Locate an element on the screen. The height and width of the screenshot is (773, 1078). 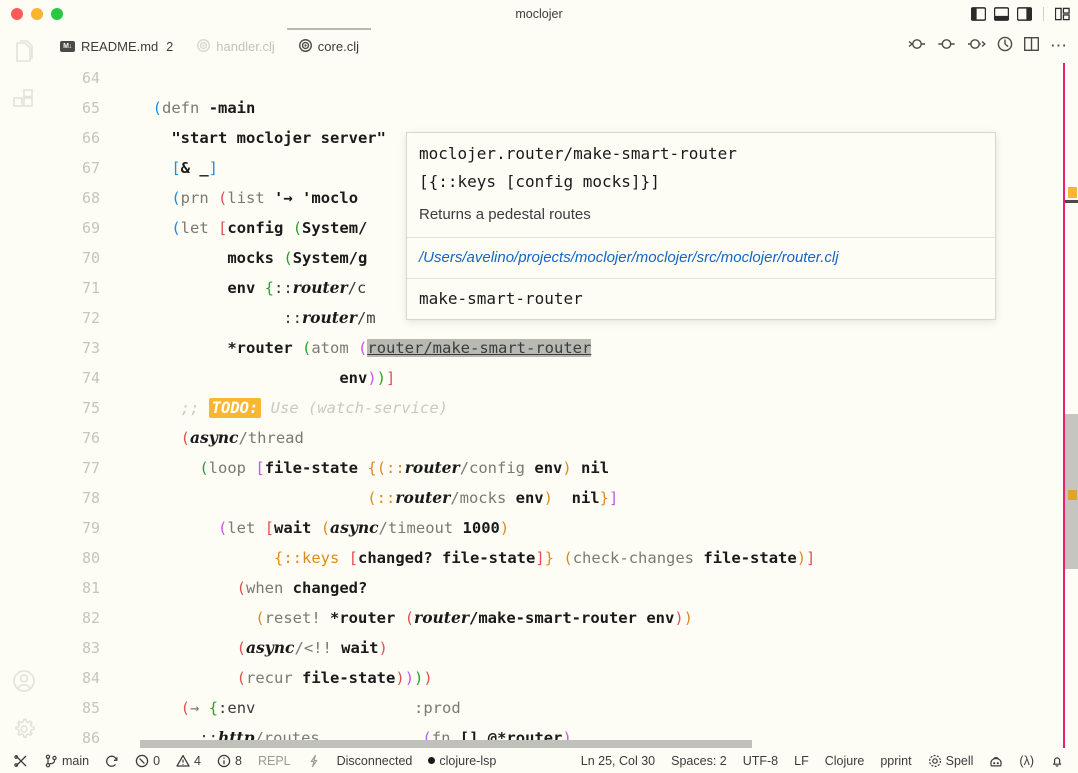
code-line: 75 ;; TODO: Use (watch-service) is located at coordinates (440, 408).